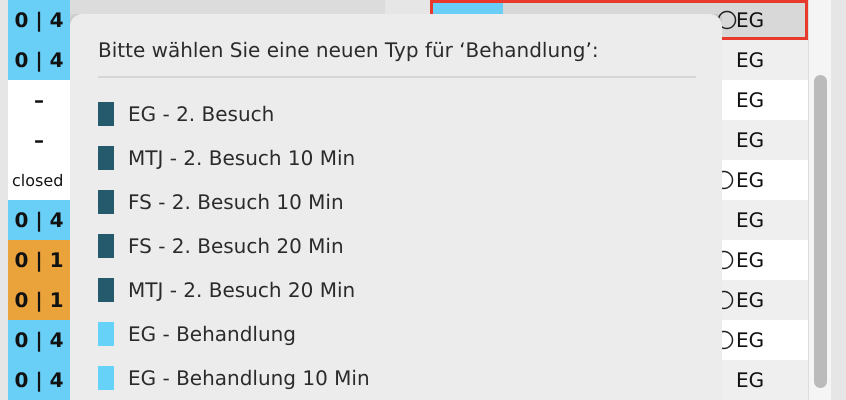  What do you see at coordinates (242, 290) in the screenshot?
I see `type-option: MTJ - 2. Besuch 20 Min` at bounding box center [242, 290].